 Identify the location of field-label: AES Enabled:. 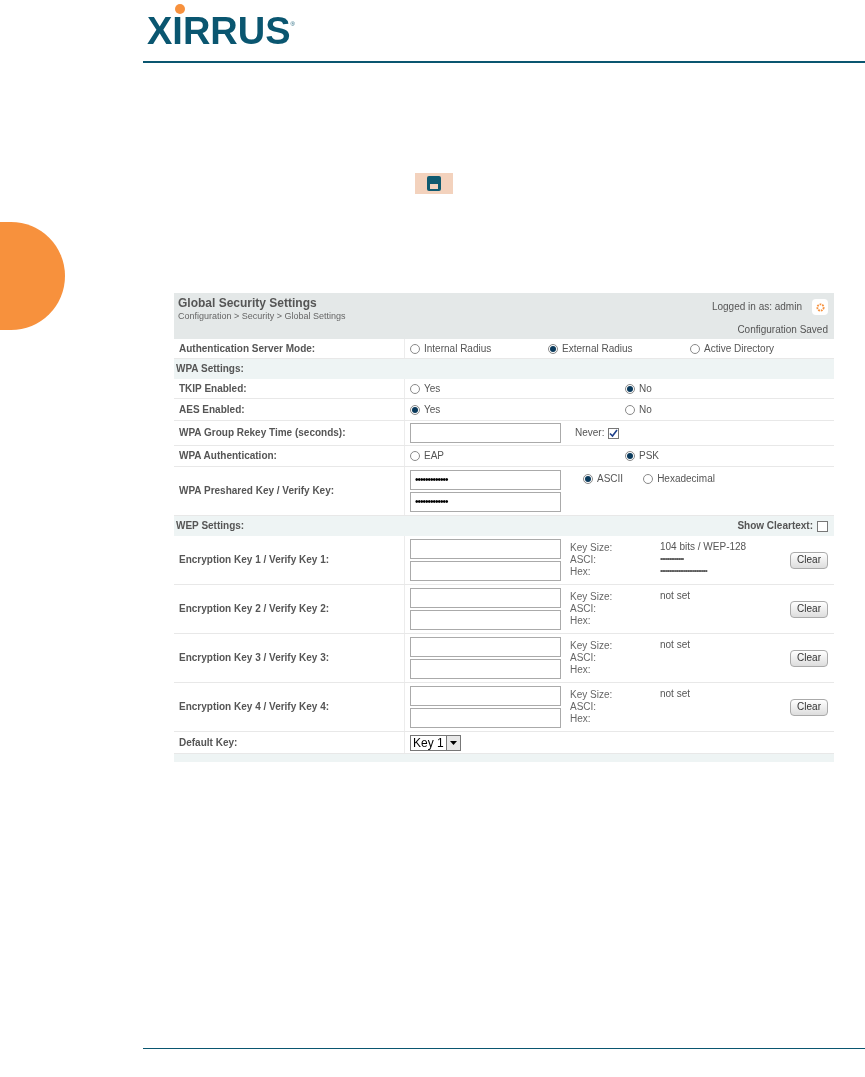
(212, 409).